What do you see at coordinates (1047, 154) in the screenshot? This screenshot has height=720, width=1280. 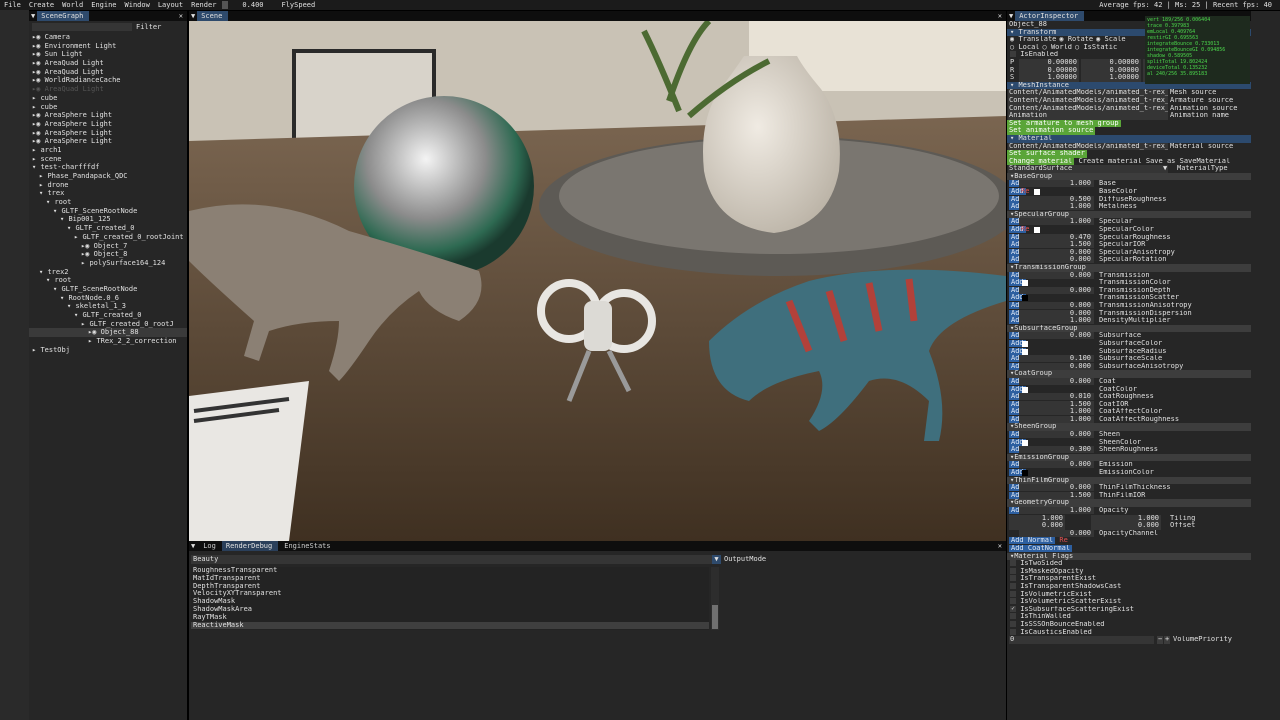 I see `set-surface-shader-button: Set surface shader` at bounding box center [1047, 154].